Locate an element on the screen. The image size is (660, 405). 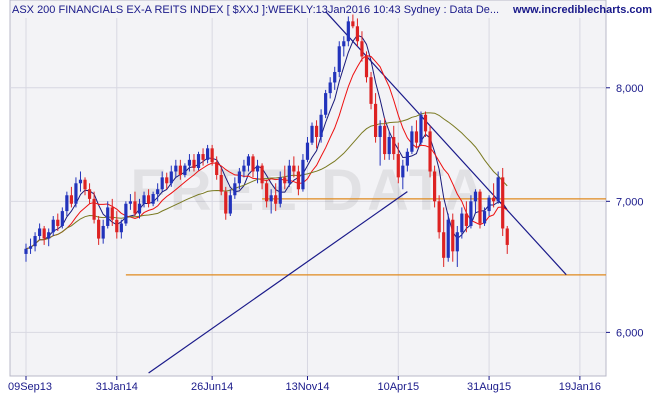
x-tick-label: 31Aug15 is located at coordinates (489, 387).